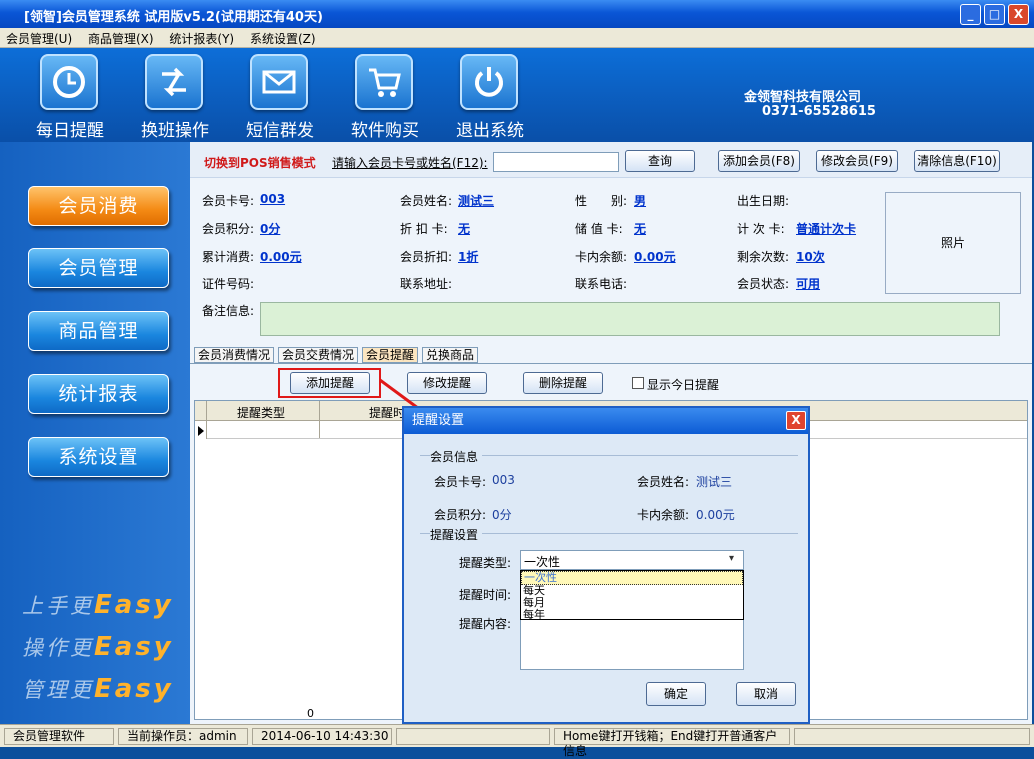  I want to click on toolbar-label: 软件购买, so click(385, 131).